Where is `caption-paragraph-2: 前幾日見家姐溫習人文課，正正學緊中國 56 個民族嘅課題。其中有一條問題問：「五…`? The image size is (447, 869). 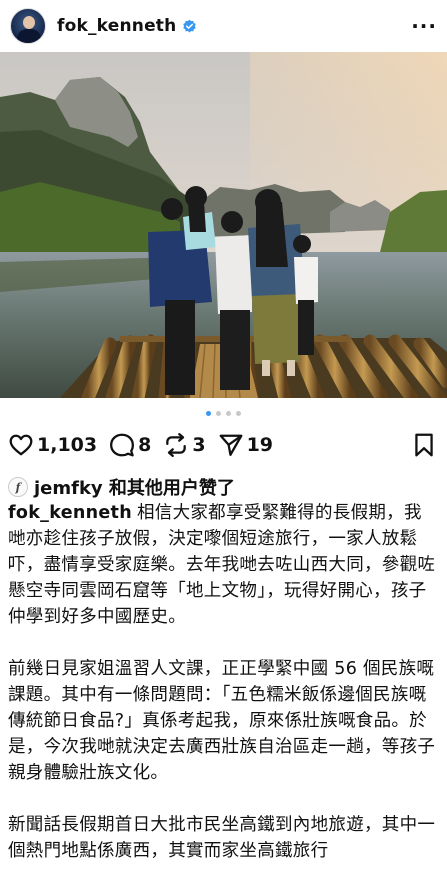 caption-paragraph-2: 前幾日見家姐溫習人文課，正正學緊中國 56 個民族嘅課題。其中有一條問題問：「五… is located at coordinates (222, 721).